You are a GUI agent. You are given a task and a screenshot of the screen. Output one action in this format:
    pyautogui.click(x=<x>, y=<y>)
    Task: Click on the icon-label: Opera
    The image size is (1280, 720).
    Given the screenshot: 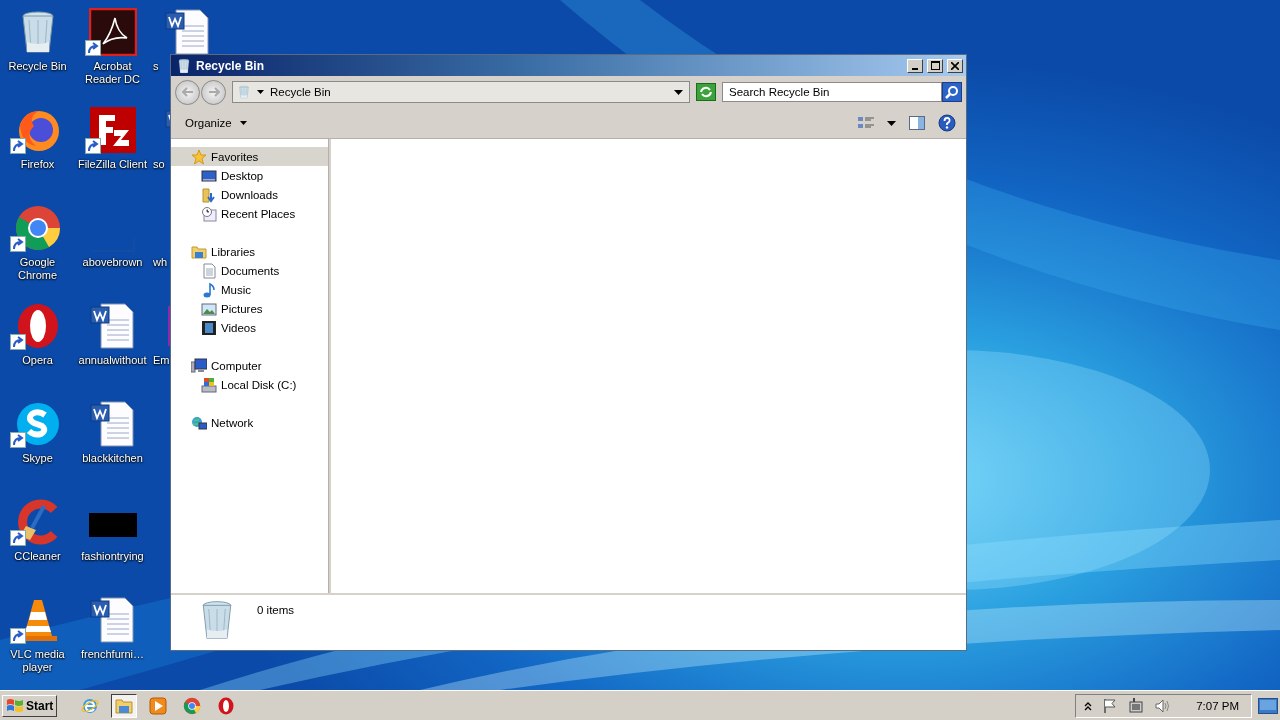 What is the action you would take?
    pyautogui.click(x=37, y=360)
    